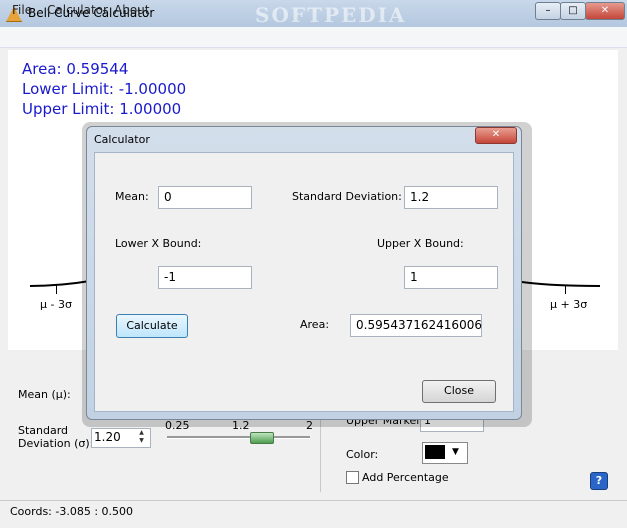 Image resolution: width=627 pixels, height=528 pixels. What do you see at coordinates (455, 452) in the screenshot?
I see `chevron-down-icon: ▼` at bounding box center [455, 452].